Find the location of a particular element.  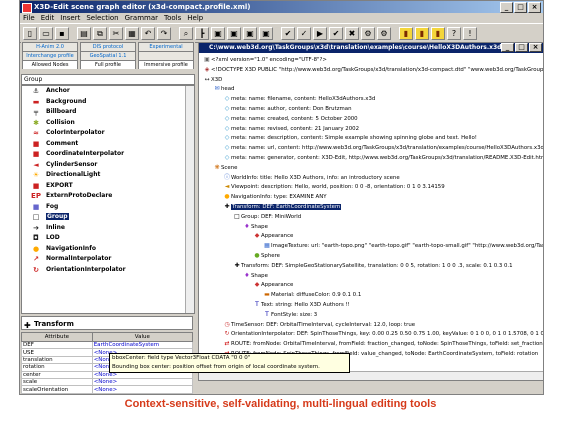

palette-item: ● NavigationInfo is located at coordinates (108, 249).